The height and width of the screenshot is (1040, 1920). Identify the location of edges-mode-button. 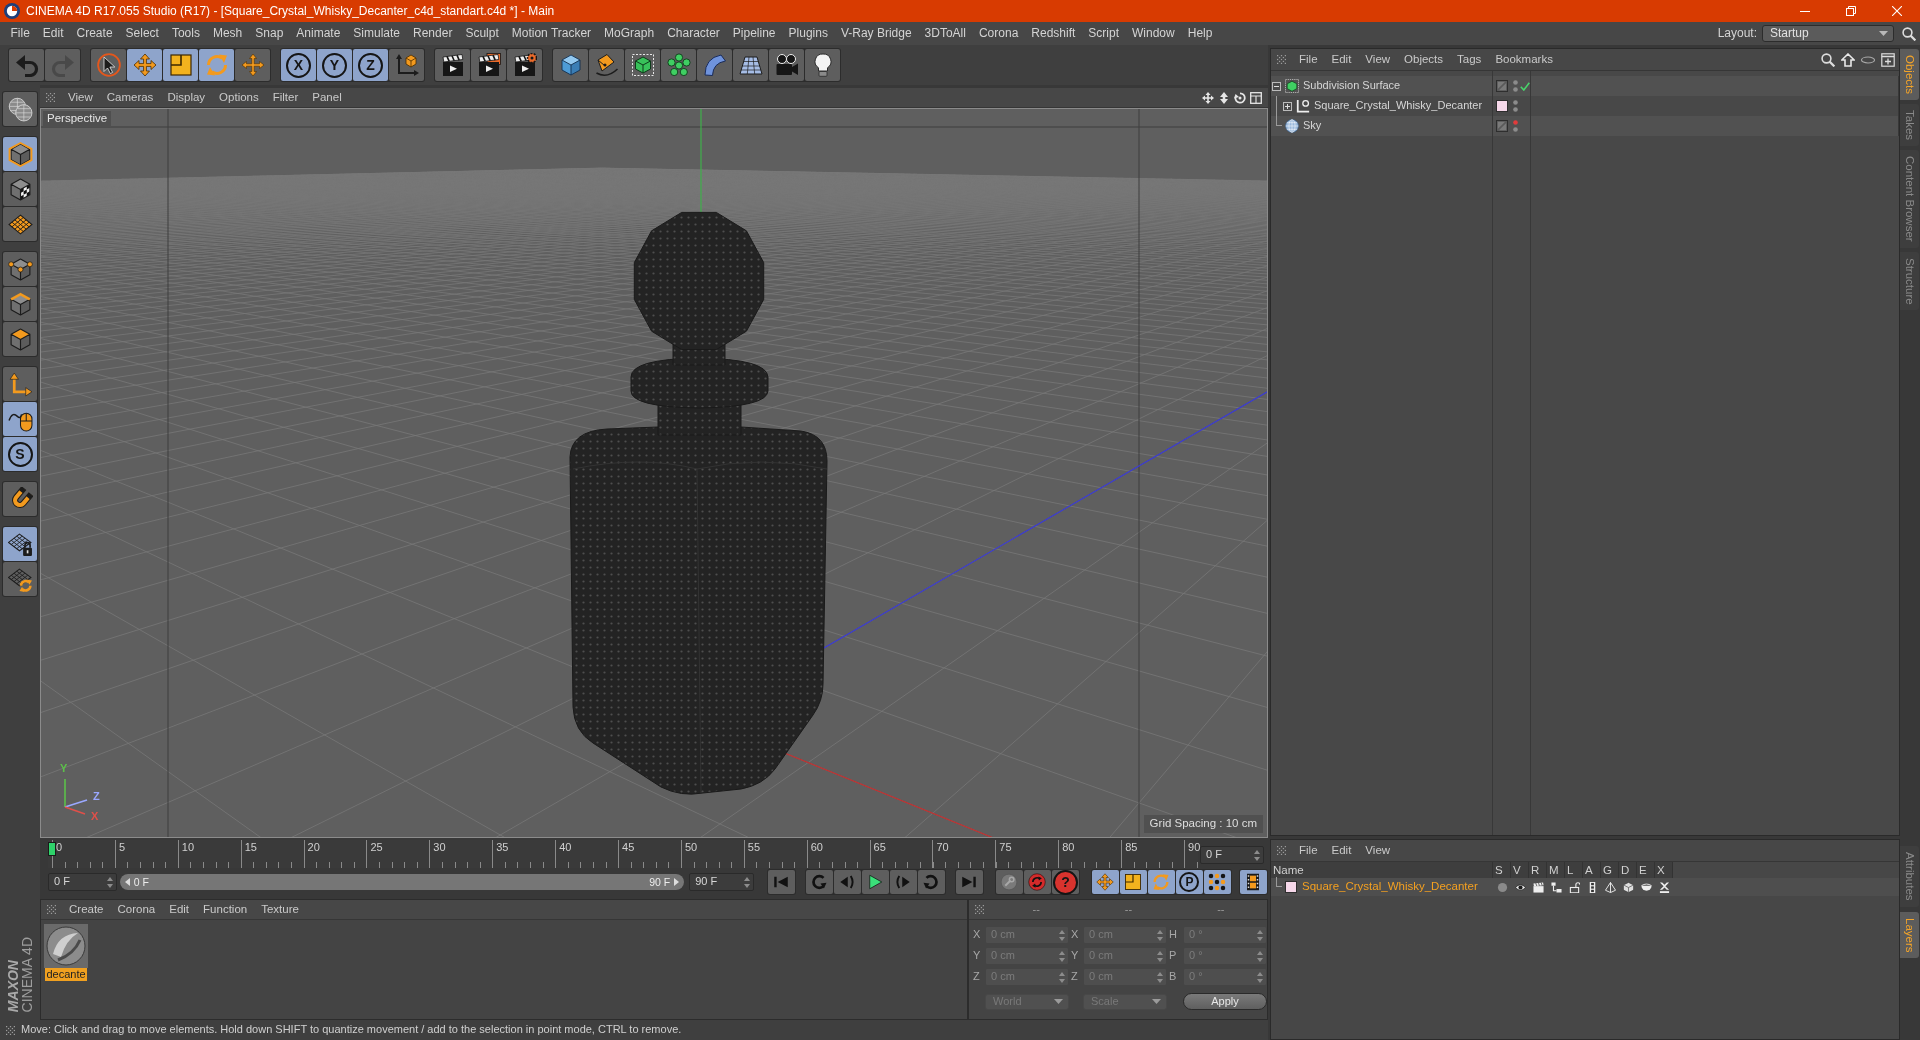
(20, 304).